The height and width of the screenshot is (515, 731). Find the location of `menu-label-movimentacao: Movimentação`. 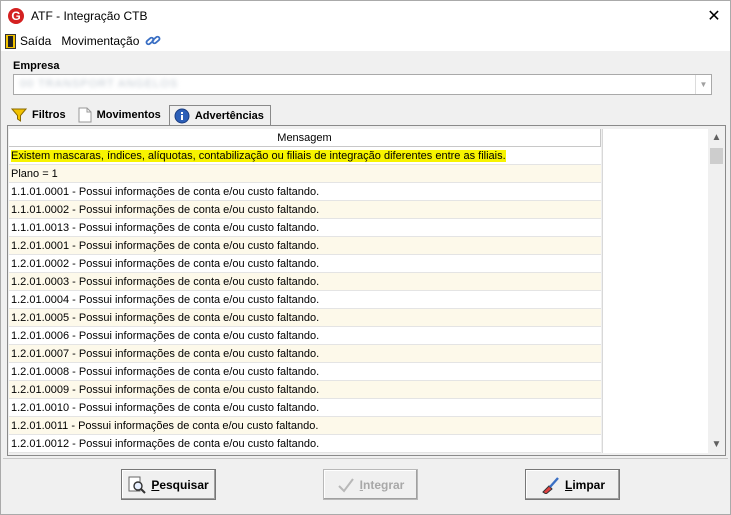

menu-label-movimentacao: Movimentação is located at coordinates (100, 41).